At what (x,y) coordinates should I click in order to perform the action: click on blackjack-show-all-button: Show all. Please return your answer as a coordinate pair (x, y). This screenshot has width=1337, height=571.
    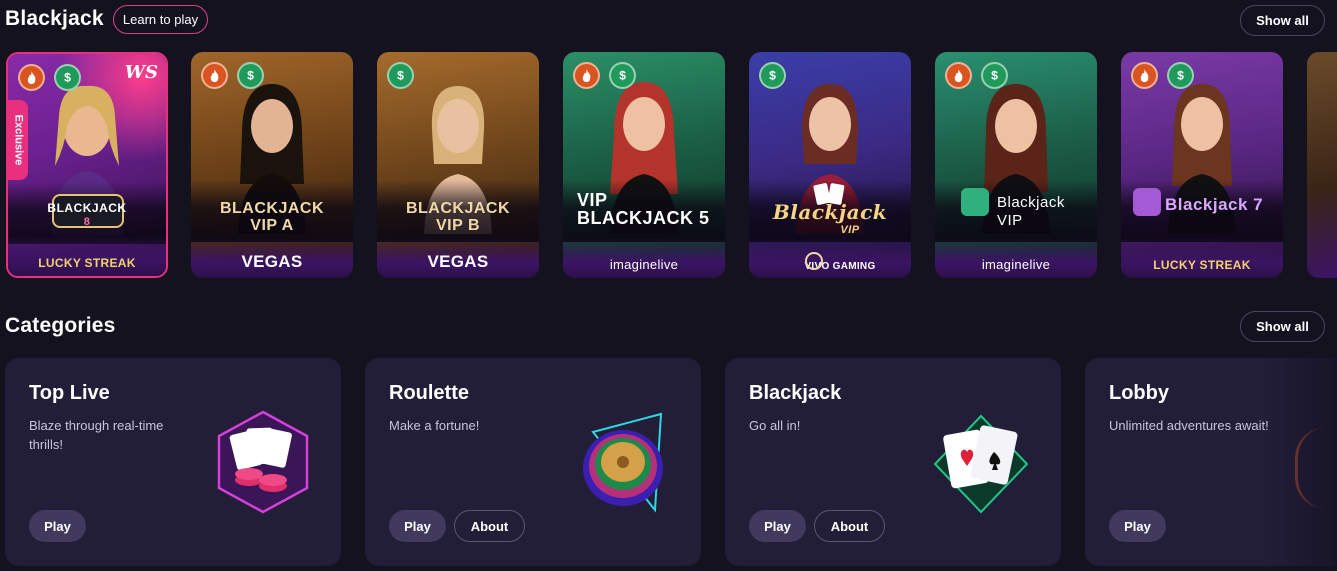
    Looking at the image, I should click on (1282, 20).